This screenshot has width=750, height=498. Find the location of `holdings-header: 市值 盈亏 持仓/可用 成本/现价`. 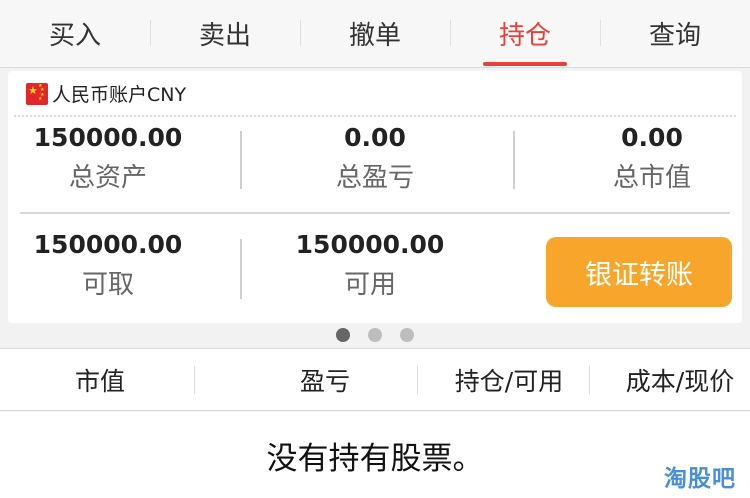

holdings-header: 市值 盈亏 持仓/可用 成本/现价 is located at coordinates (375, 379).